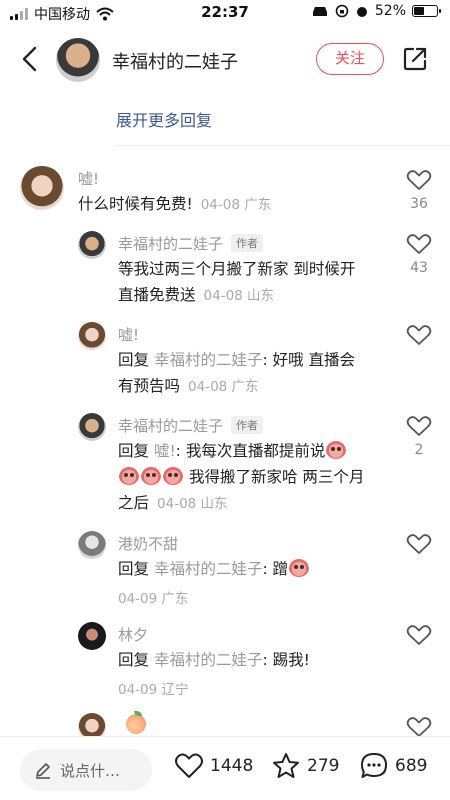  I want to click on battery-percent: 52%, so click(390, 11).